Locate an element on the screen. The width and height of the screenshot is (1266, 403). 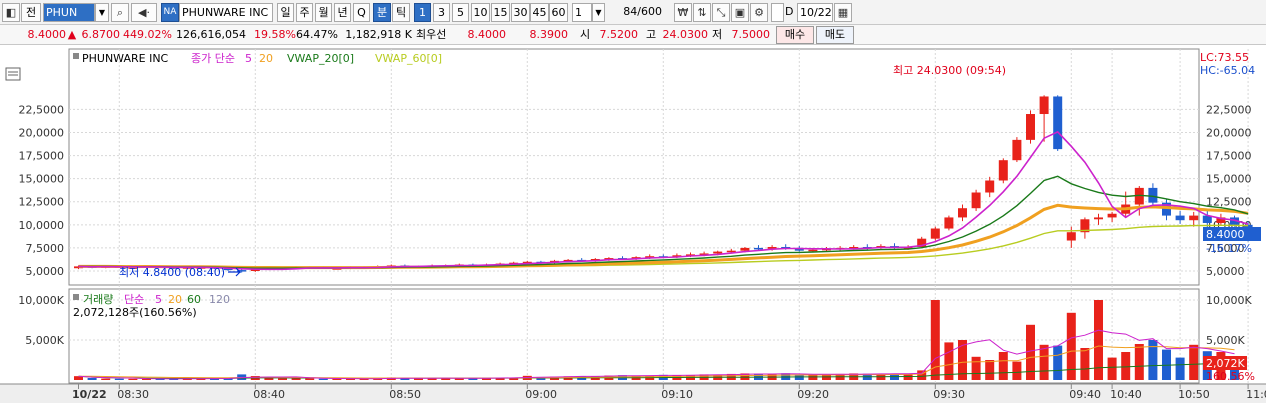
window-toggle-icon: ◧ is located at coordinates (11, 12).